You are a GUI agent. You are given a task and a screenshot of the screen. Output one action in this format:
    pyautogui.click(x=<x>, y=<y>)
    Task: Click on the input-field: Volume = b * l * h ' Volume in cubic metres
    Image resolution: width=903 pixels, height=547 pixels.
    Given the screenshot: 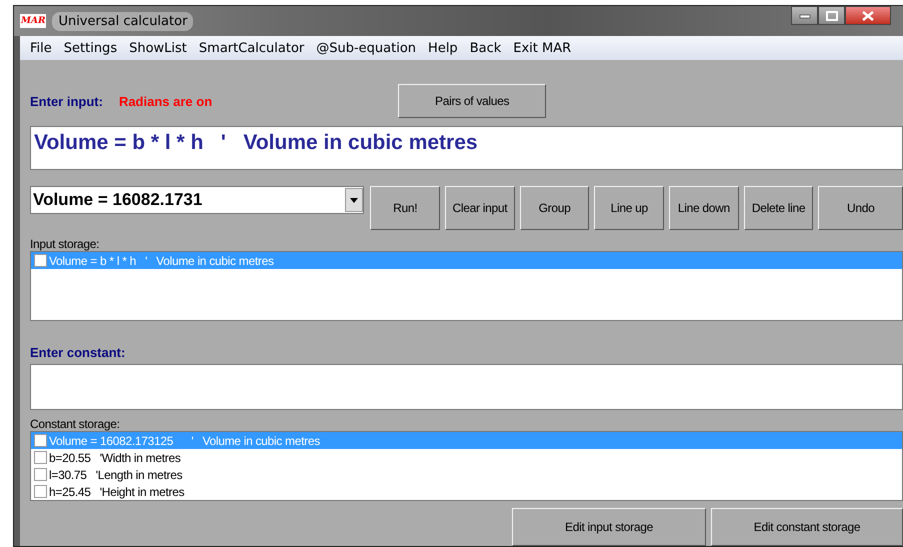 What is the action you would take?
    pyautogui.click(x=466, y=148)
    